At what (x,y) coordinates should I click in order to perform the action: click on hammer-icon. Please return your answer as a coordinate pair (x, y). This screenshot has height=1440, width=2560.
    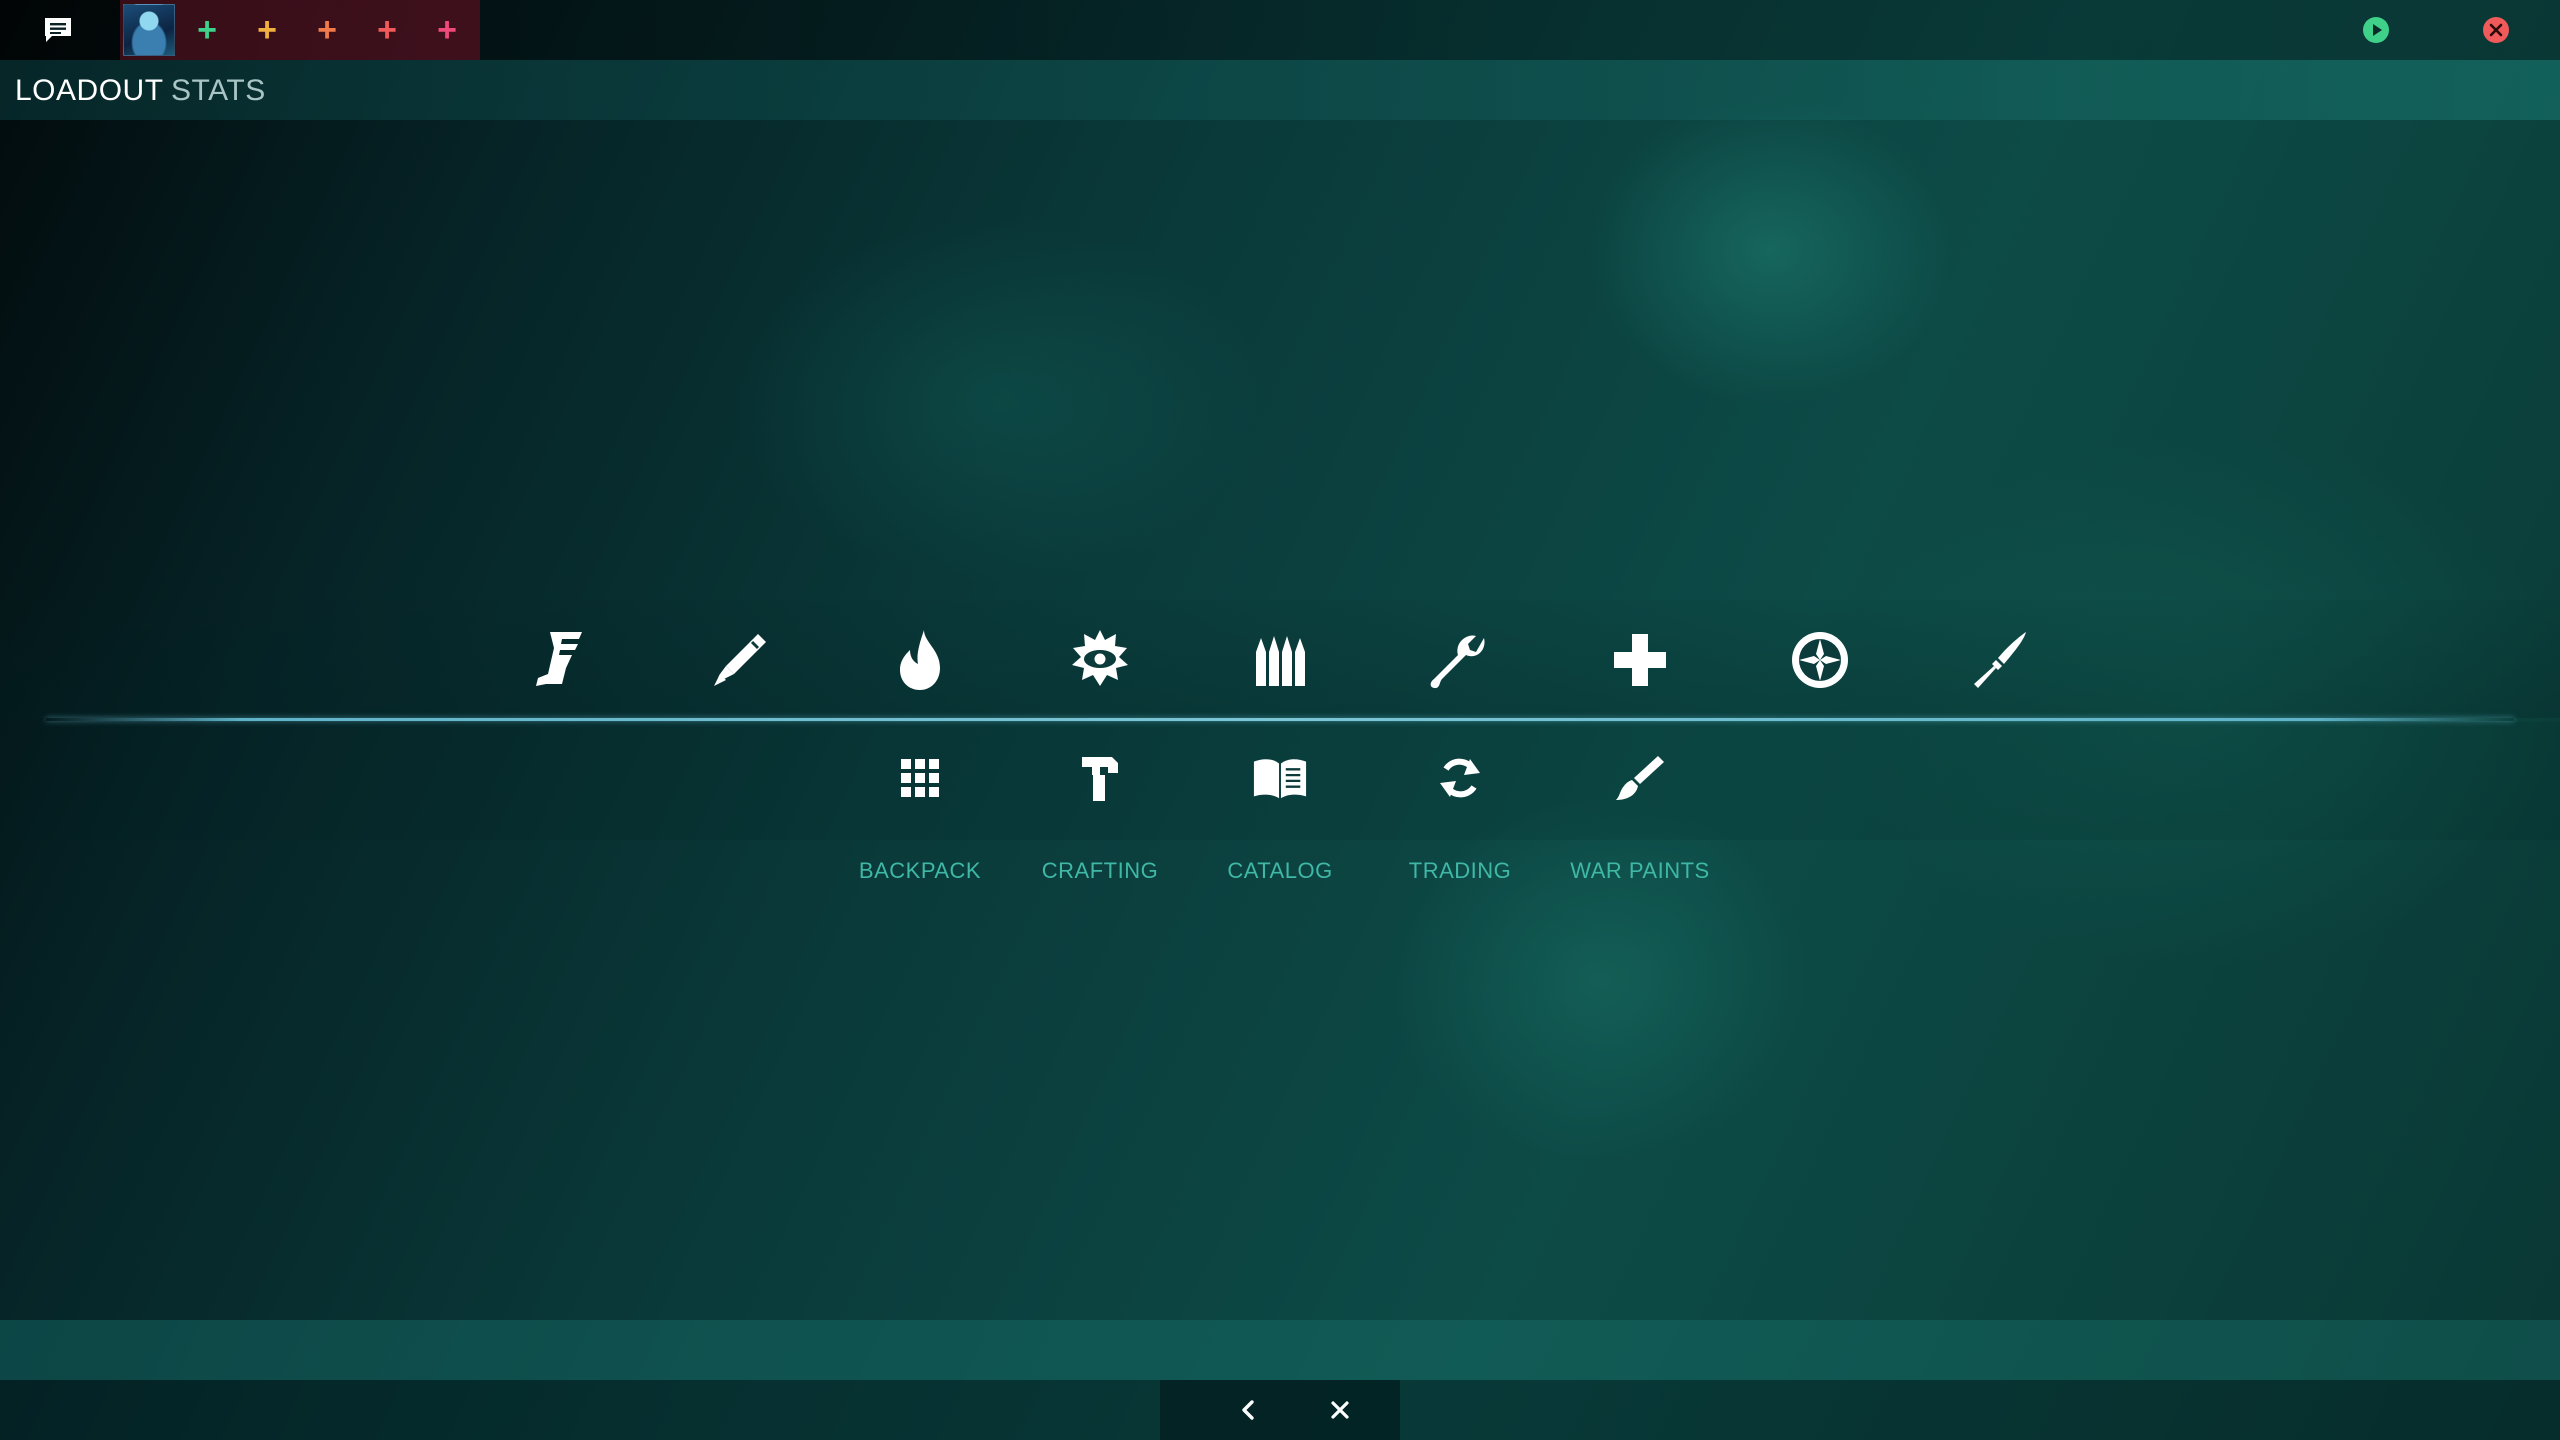
    Looking at the image, I should click on (1100, 779).